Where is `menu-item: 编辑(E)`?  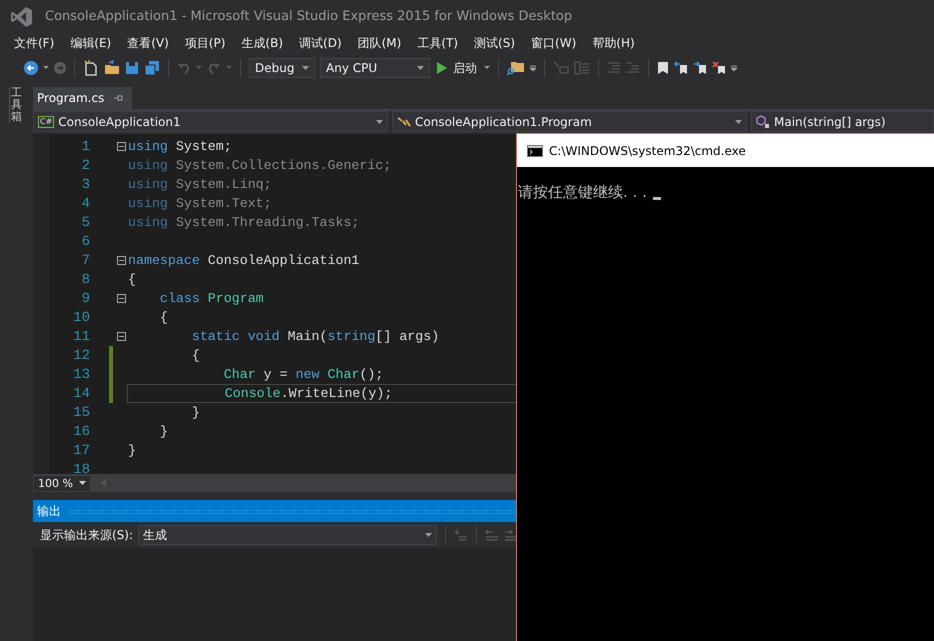 menu-item: 编辑(E) is located at coordinates (91, 43).